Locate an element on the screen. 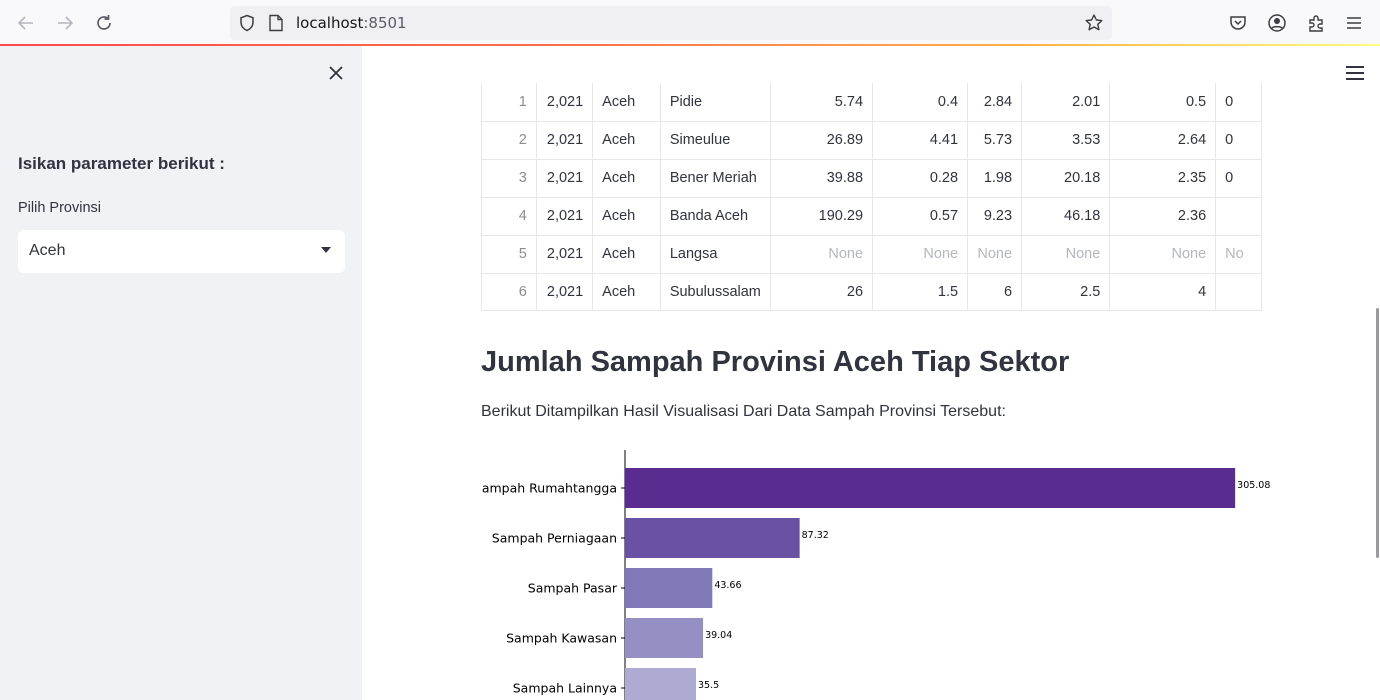  table-cell: Banda Aceh is located at coordinates (715, 216).